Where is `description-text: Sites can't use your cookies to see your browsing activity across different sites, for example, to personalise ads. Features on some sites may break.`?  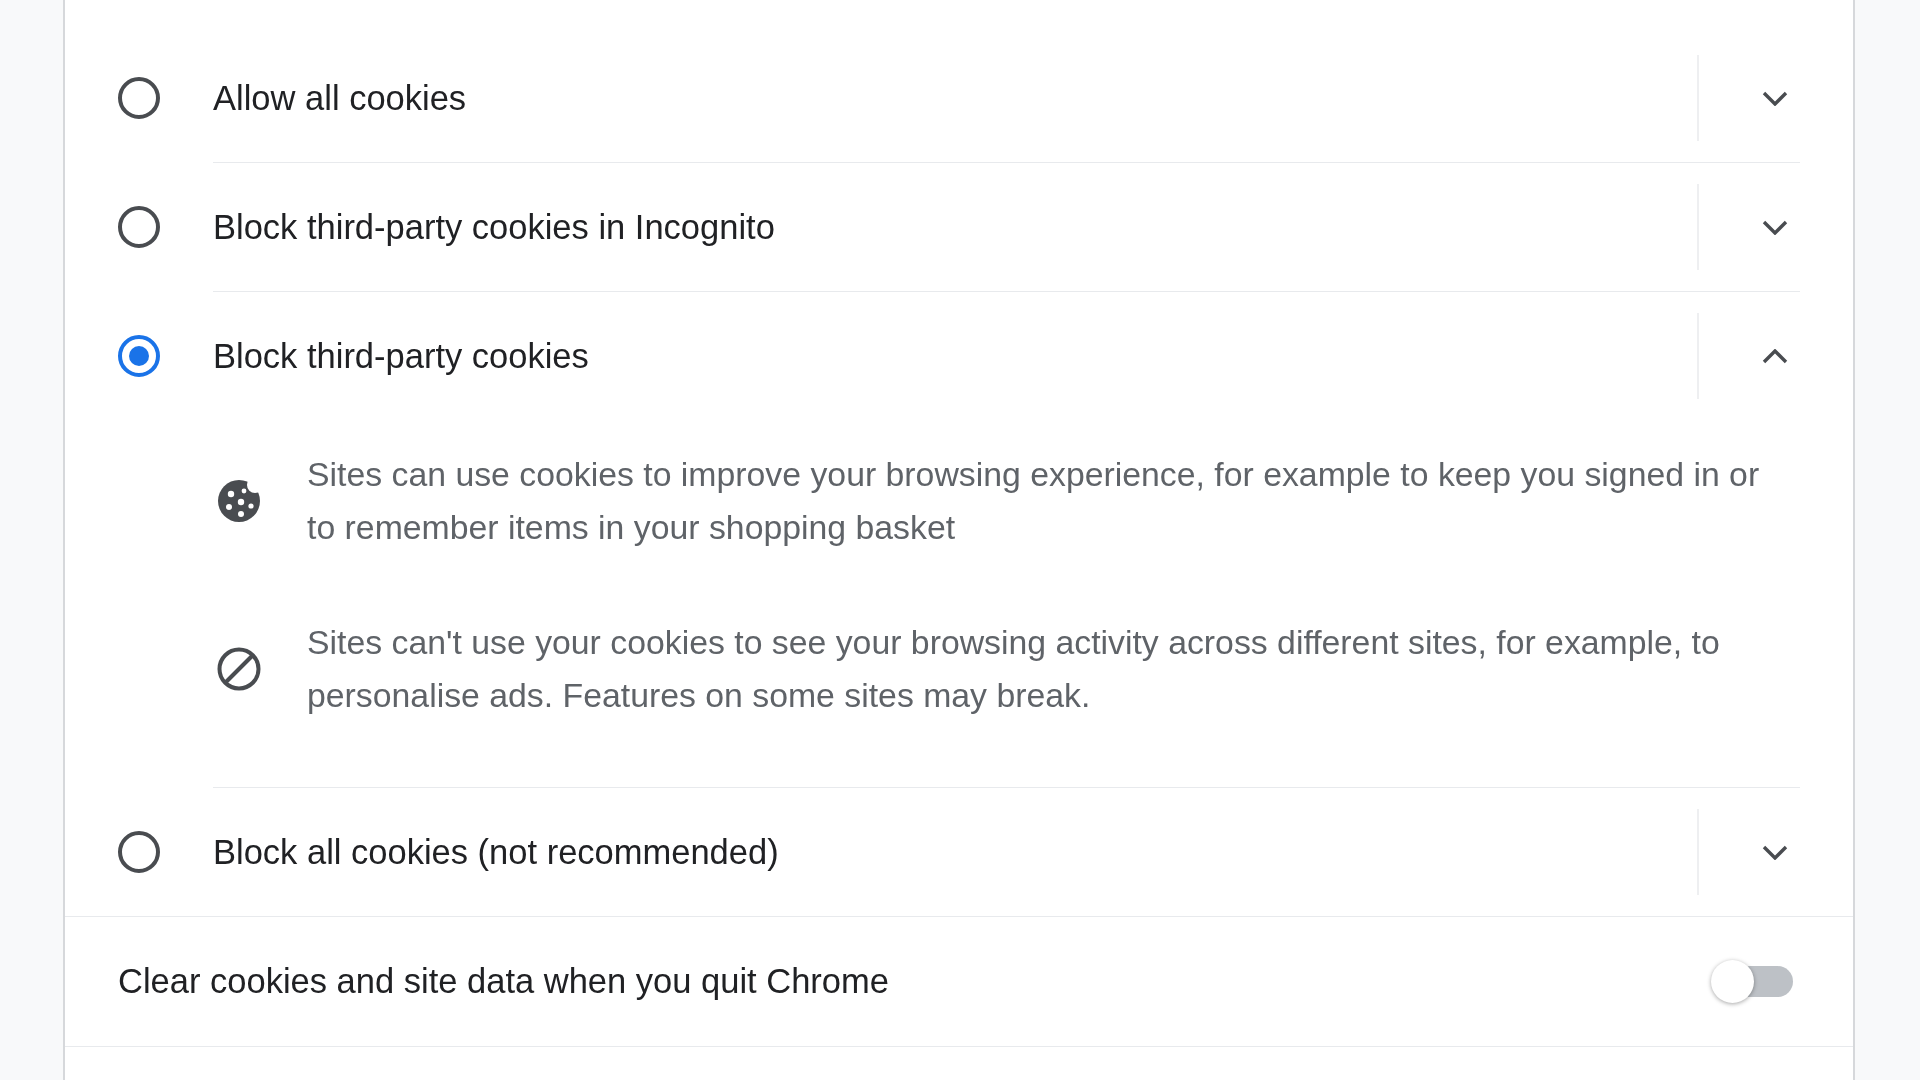
description-text: Sites can't use your cookies to see your browsing activity across different sites, for example, to personalise ads. Features on some sites may break. is located at coordinates (1014, 669).